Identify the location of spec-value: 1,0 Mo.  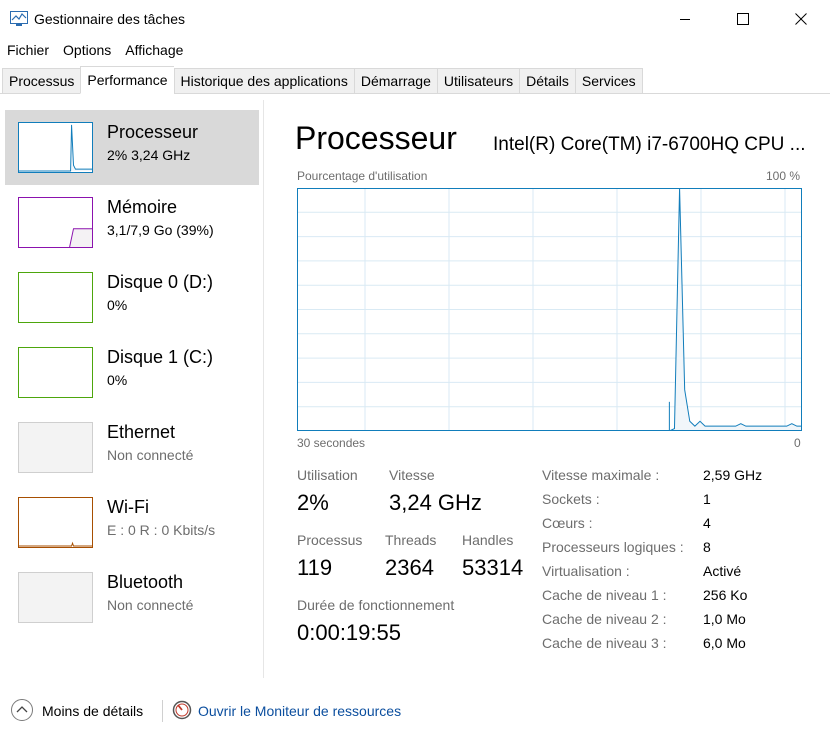
(724, 619).